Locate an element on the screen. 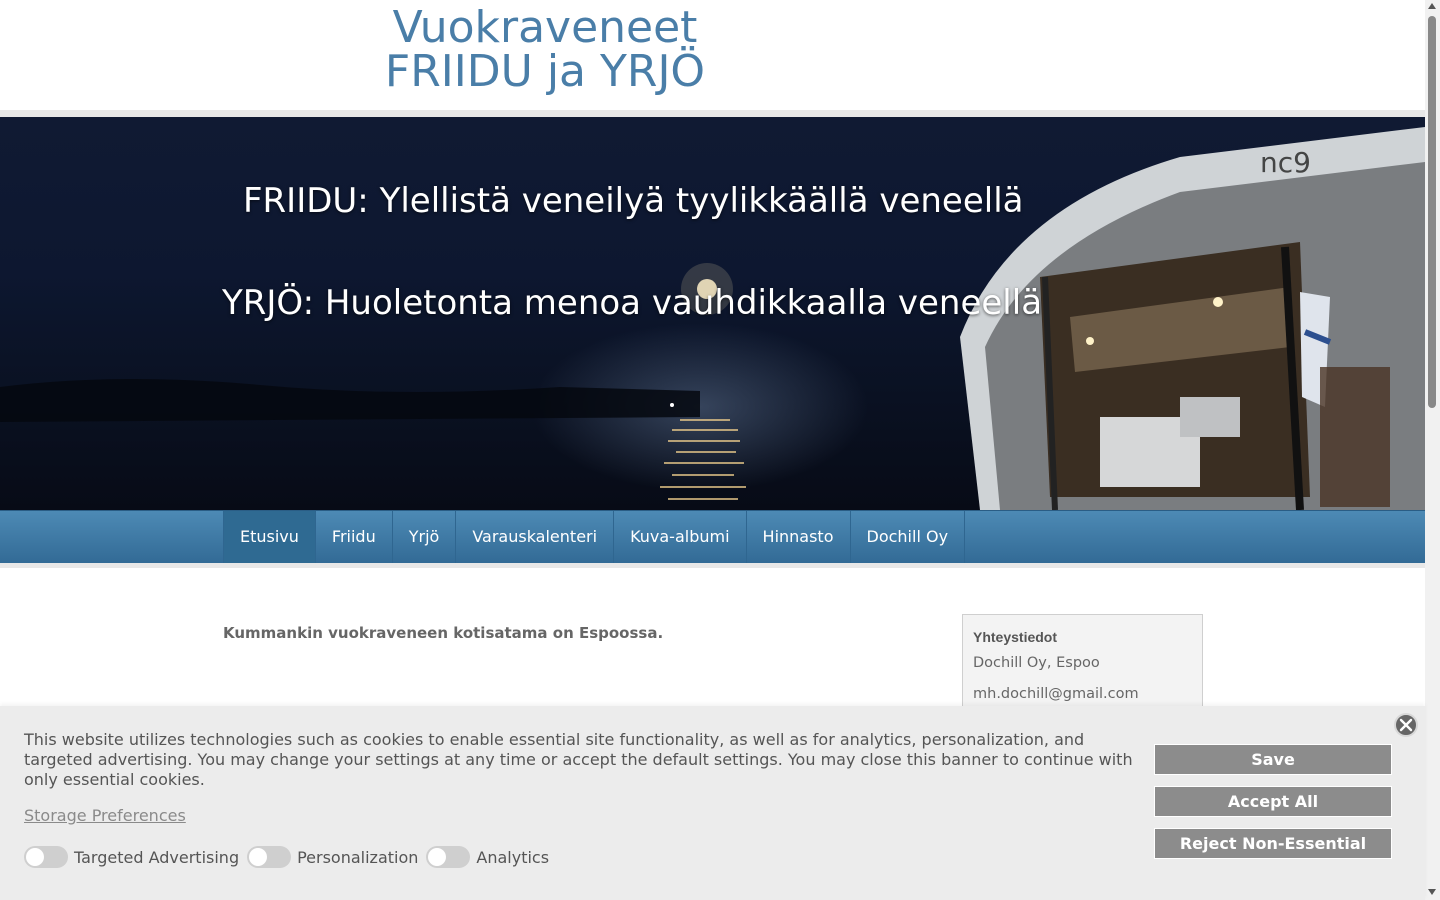  contact-email: mh.dochill@gmail.com is located at coordinates (1056, 694).